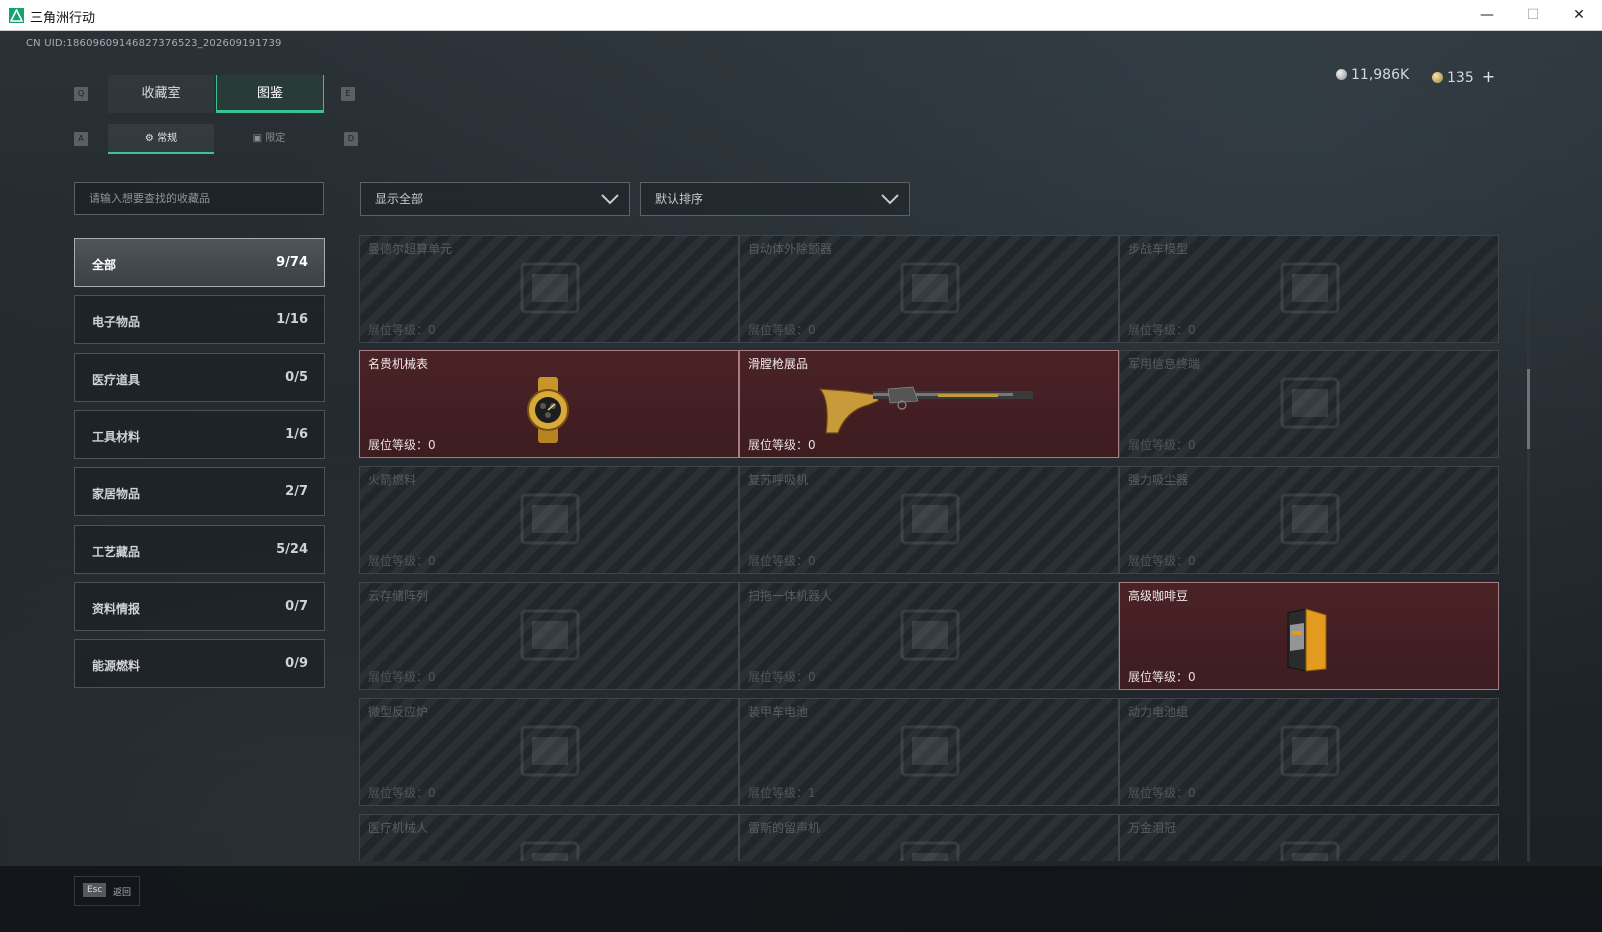 The height and width of the screenshot is (932, 1602). Describe the element at coordinates (296, 434) in the screenshot. I see `category-count: 1/6` at that location.